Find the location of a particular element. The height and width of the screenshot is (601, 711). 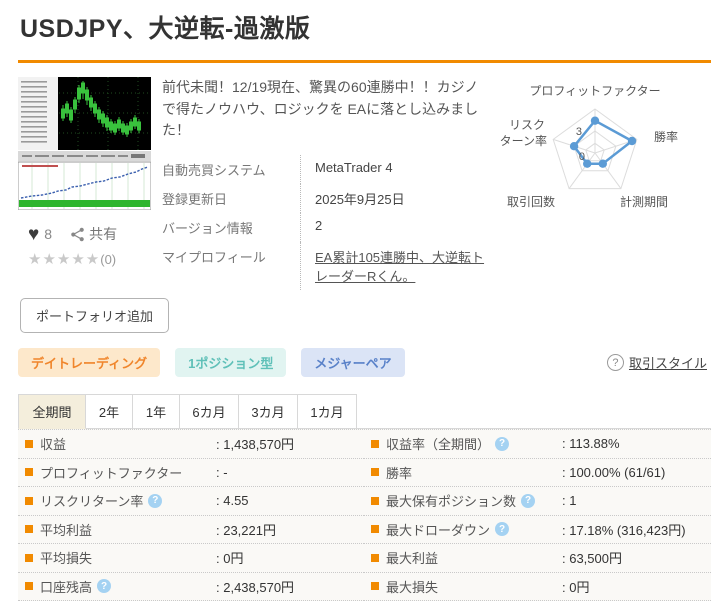

profile-link: EA累計105連勝中、大逆転トレーダーRくん。 is located at coordinates (399, 267).